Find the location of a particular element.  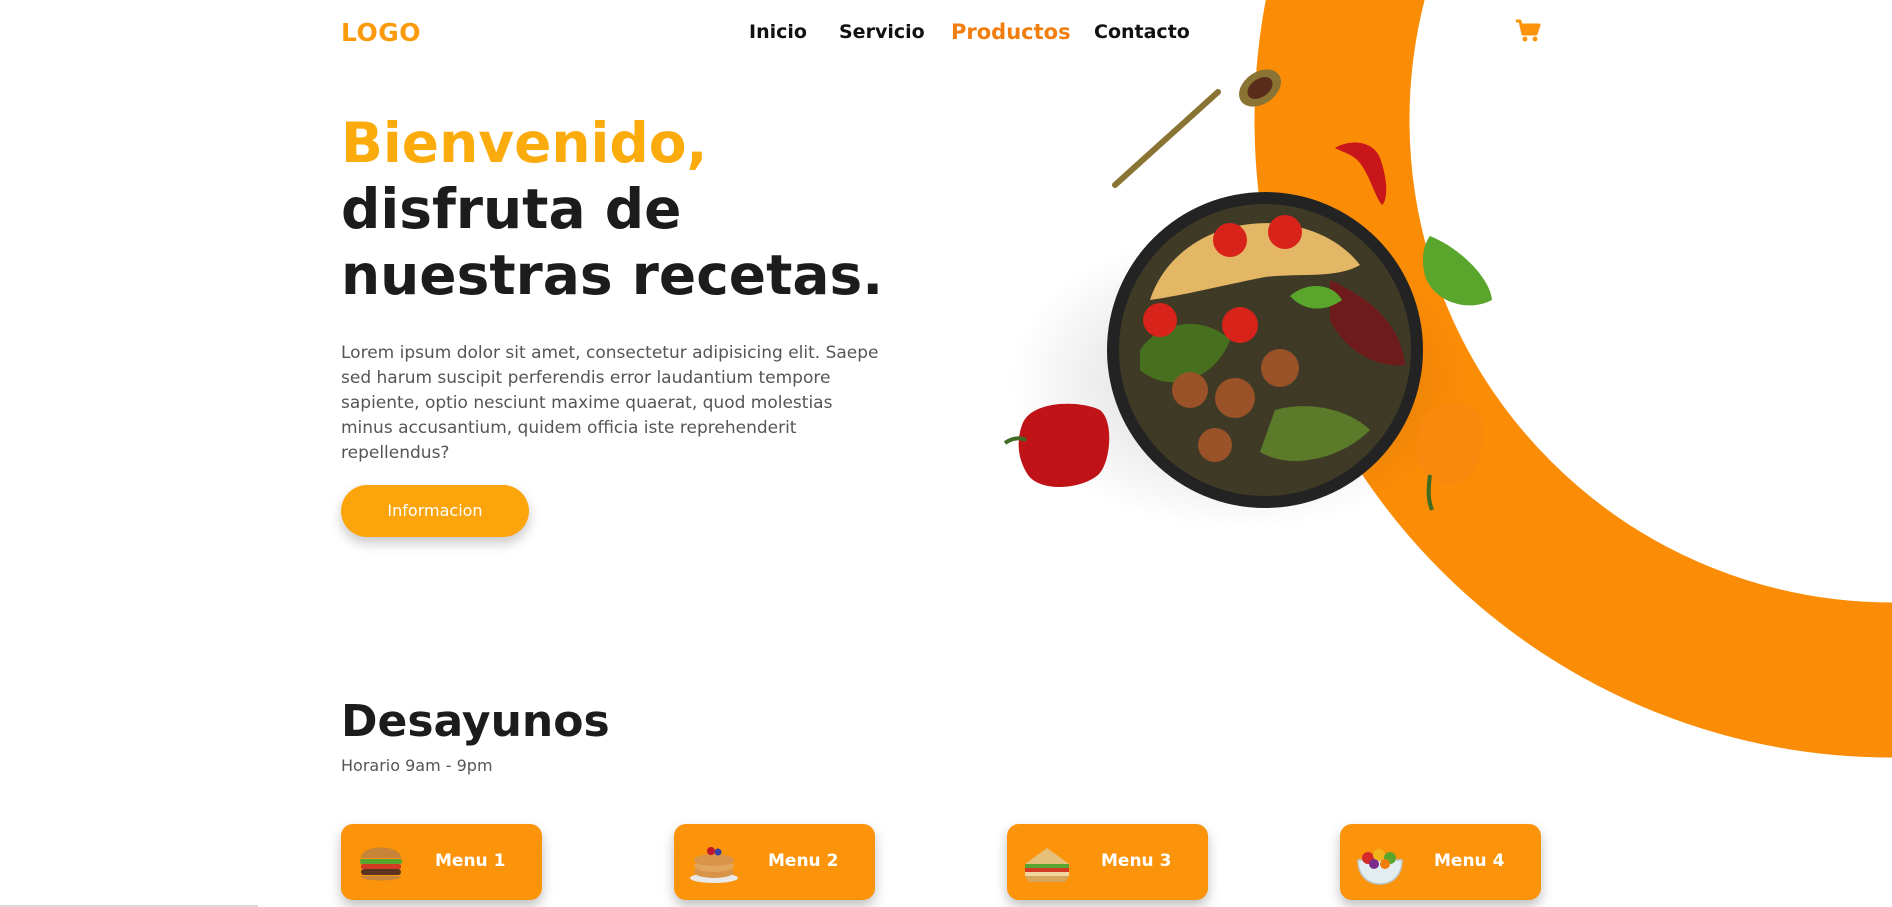

menu-card-label: Menu 3 is located at coordinates (1136, 861).